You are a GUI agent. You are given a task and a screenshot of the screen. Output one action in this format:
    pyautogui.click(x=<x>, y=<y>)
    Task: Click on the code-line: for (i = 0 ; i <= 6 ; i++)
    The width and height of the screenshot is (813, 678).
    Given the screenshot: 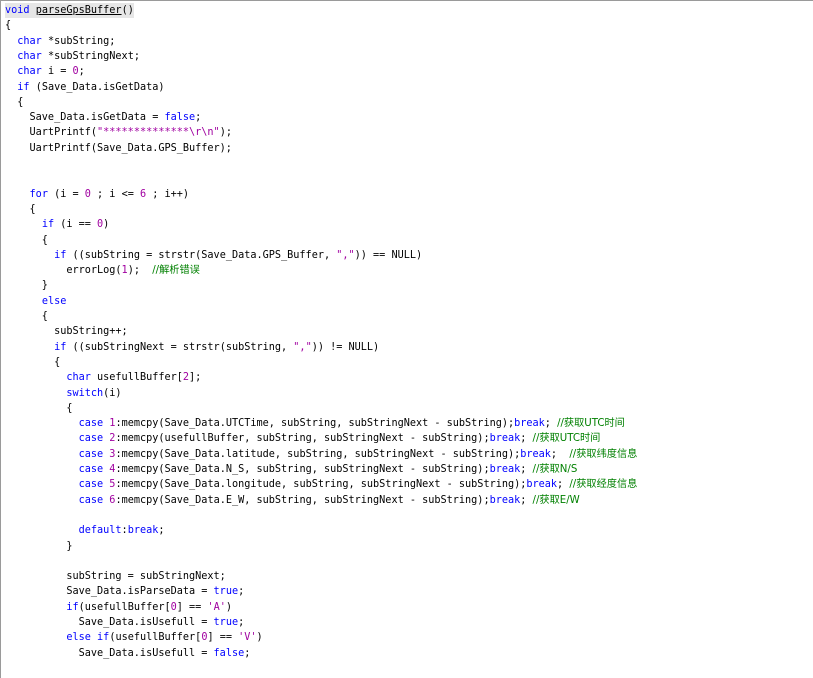 What is the action you would take?
    pyautogui.click(x=97, y=194)
    